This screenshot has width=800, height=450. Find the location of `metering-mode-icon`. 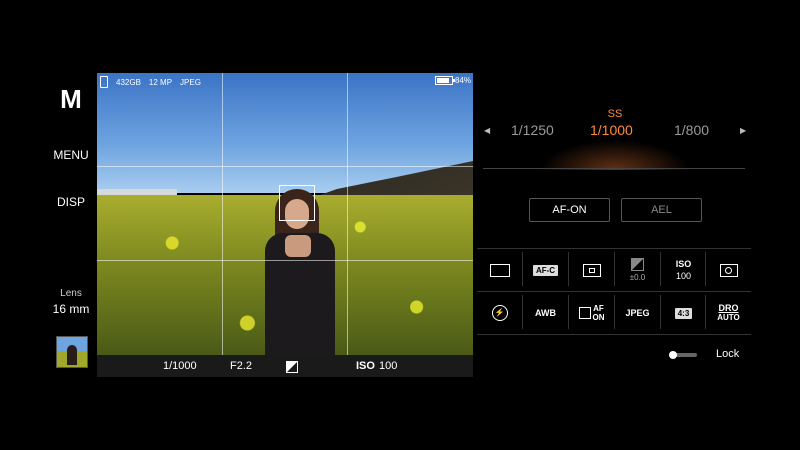

metering-mode-icon is located at coordinates (728, 270).